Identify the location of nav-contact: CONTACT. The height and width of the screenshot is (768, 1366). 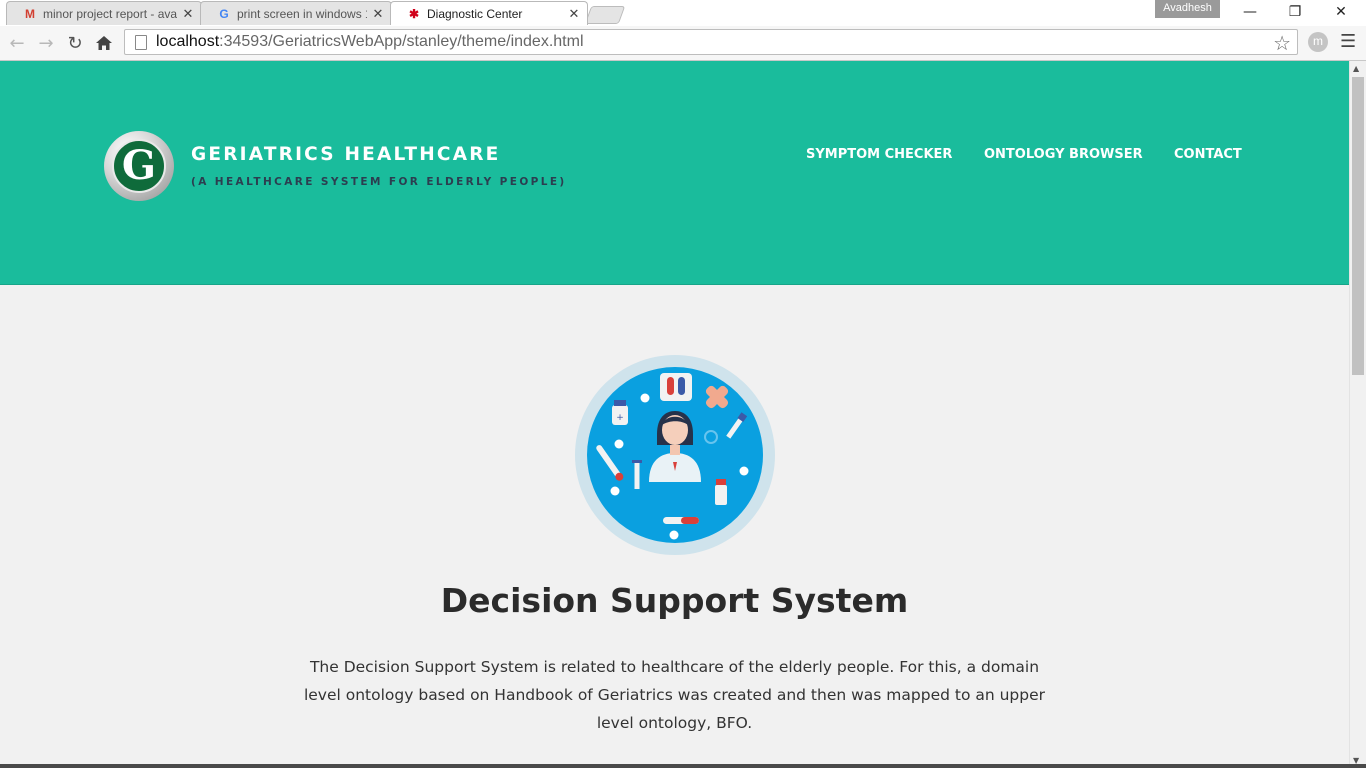
(1208, 154).